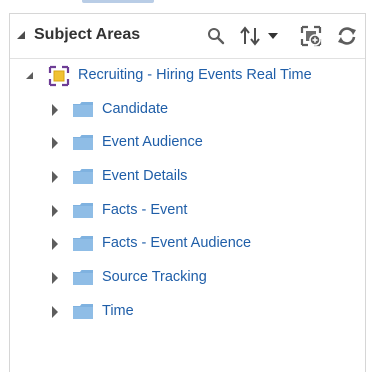 The width and height of the screenshot is (377, 372). Describe the element at coordinates (144, 176) in the screenshot. I see `tree-item-label: Event Details` at that location.